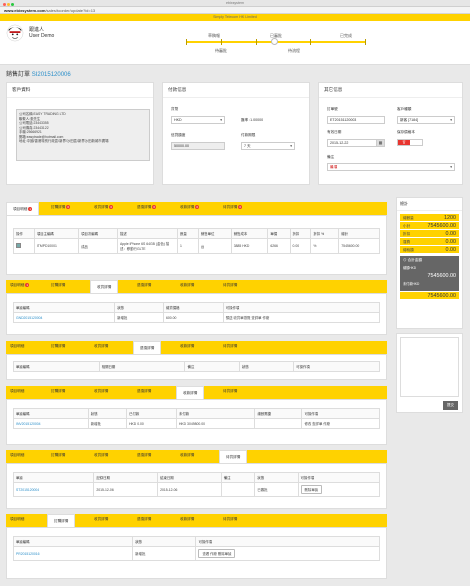 Image resolution: width=470 pixels, height=586 pixels. I want to click on cell: 6266, so click(279, 246).